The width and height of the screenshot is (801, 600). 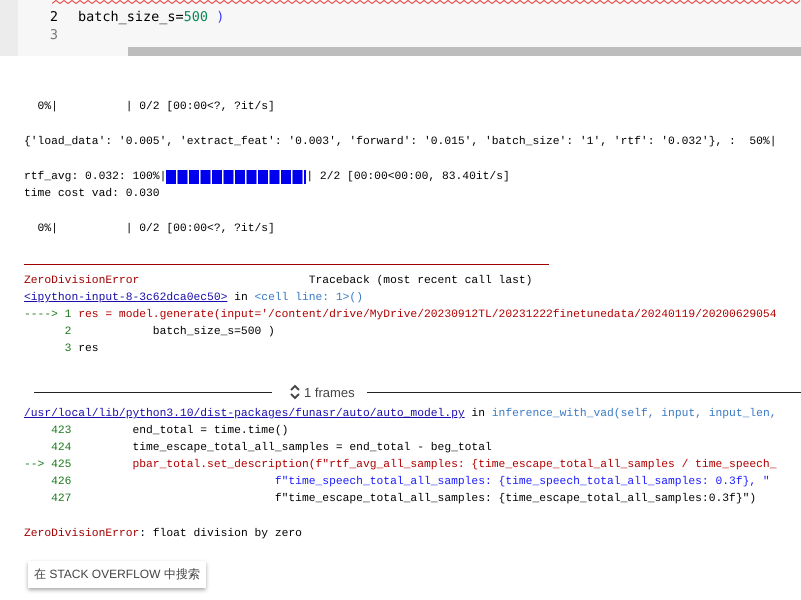 What do you see at coordinates (126, 298) in the screenshot?
I see `file-link: <ipython-input-8-3c62dca0ec50>` at bounding box center [126, 298].